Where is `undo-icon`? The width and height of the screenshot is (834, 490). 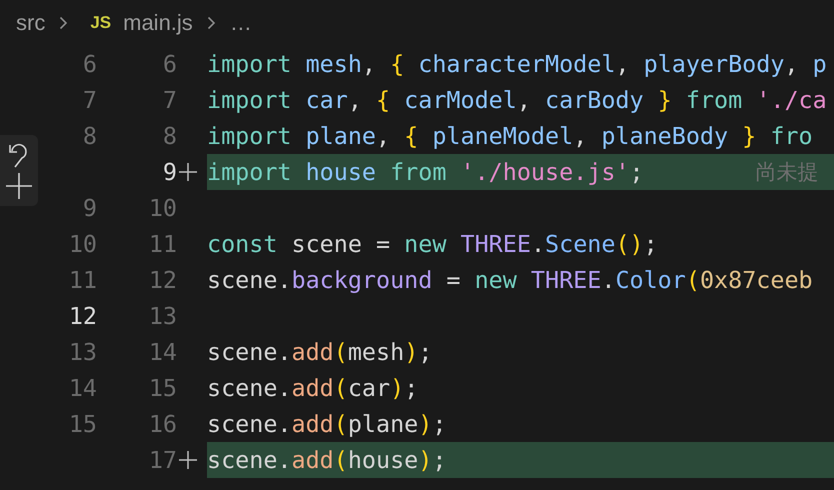
undo-icon is located at coordinates (19, 155).